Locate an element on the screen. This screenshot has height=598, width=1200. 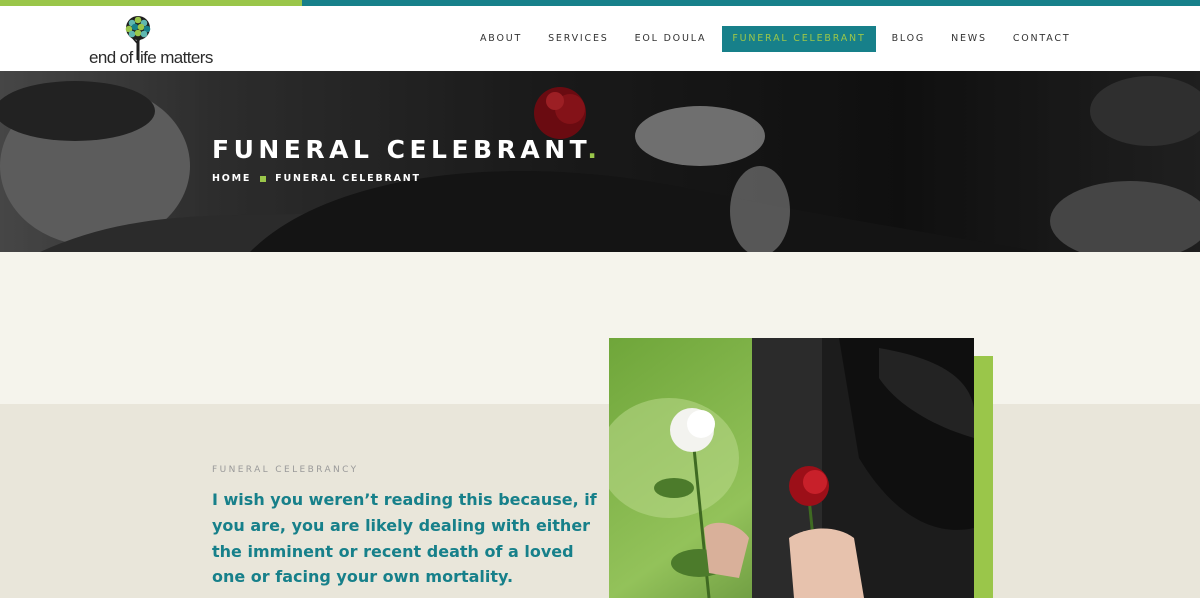
section-eyebrow: FUNERAL CELEBRANCY is located at coordinates (285, 470).